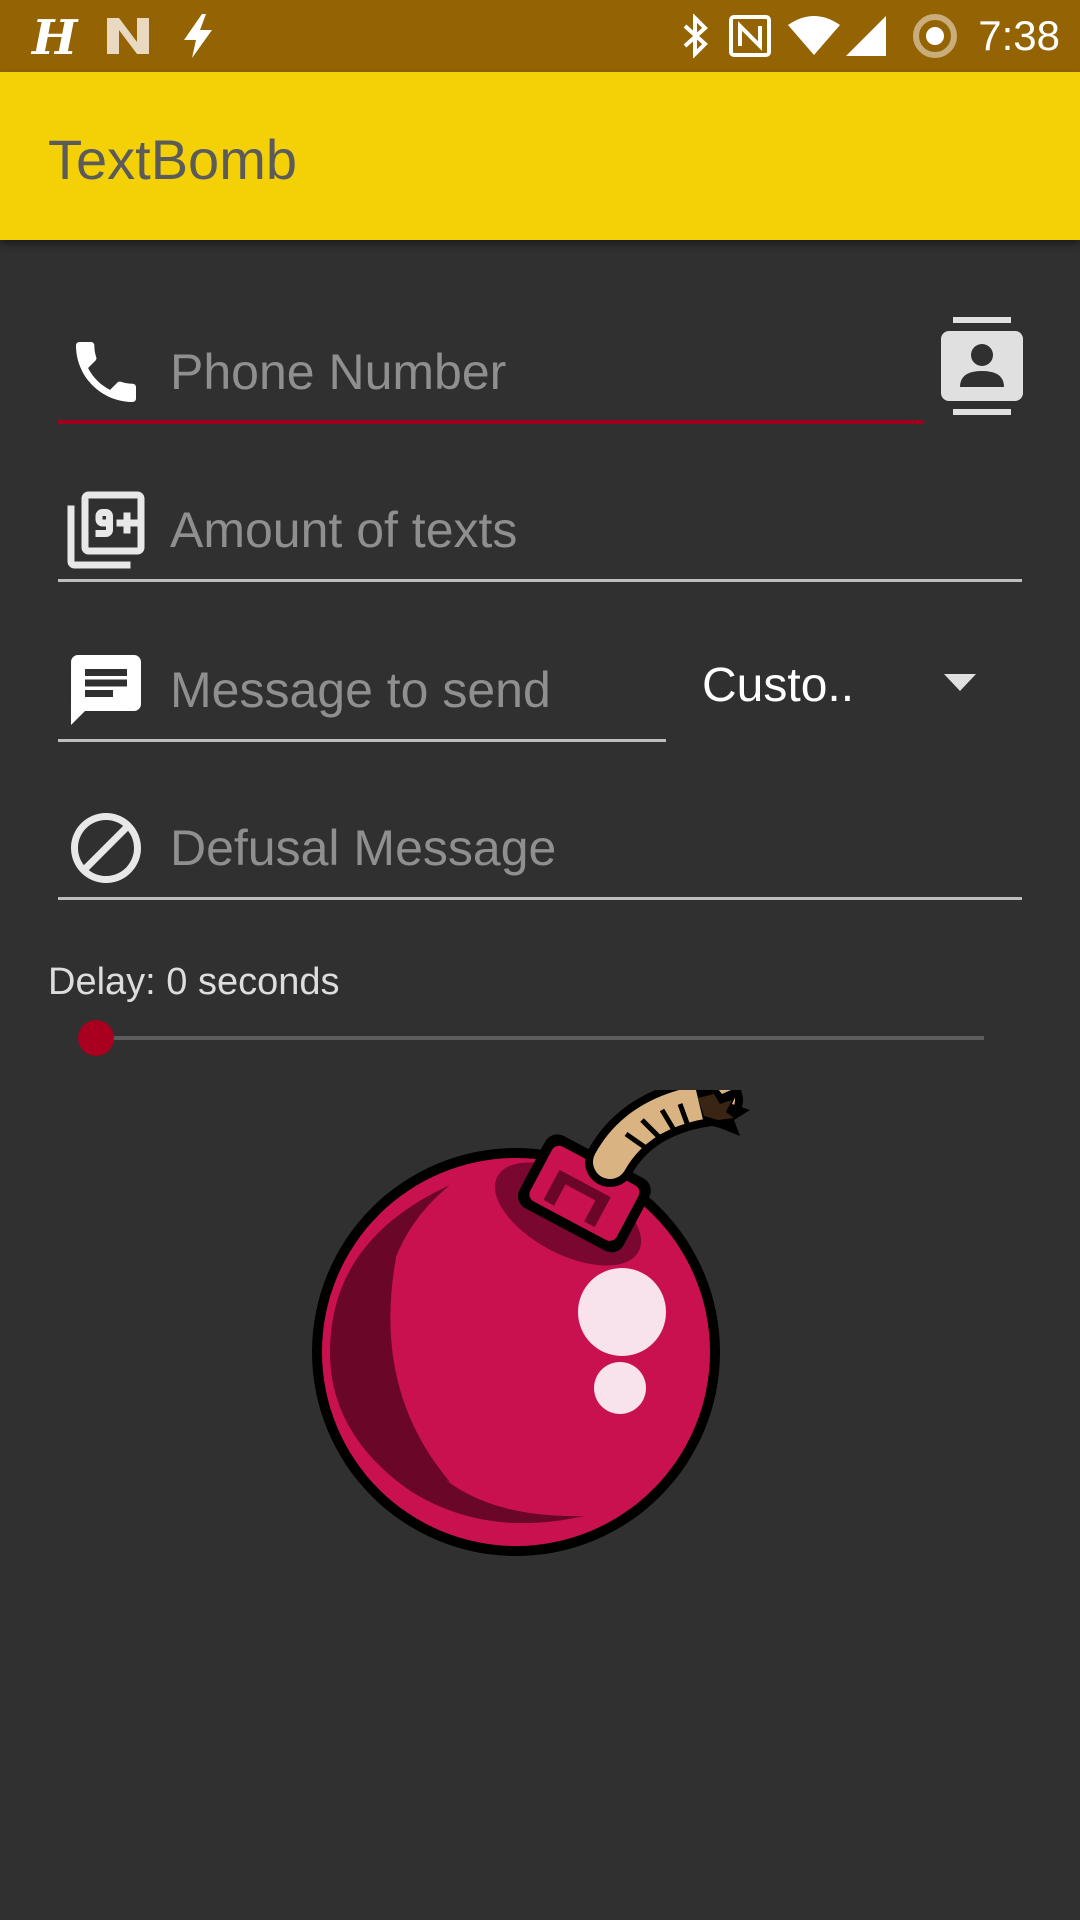 This screenshot has height=1920, width=1080. Describe the element at coordinates (96, 1038) in the screenshot. I see `delay-slider-thumb` at that location.